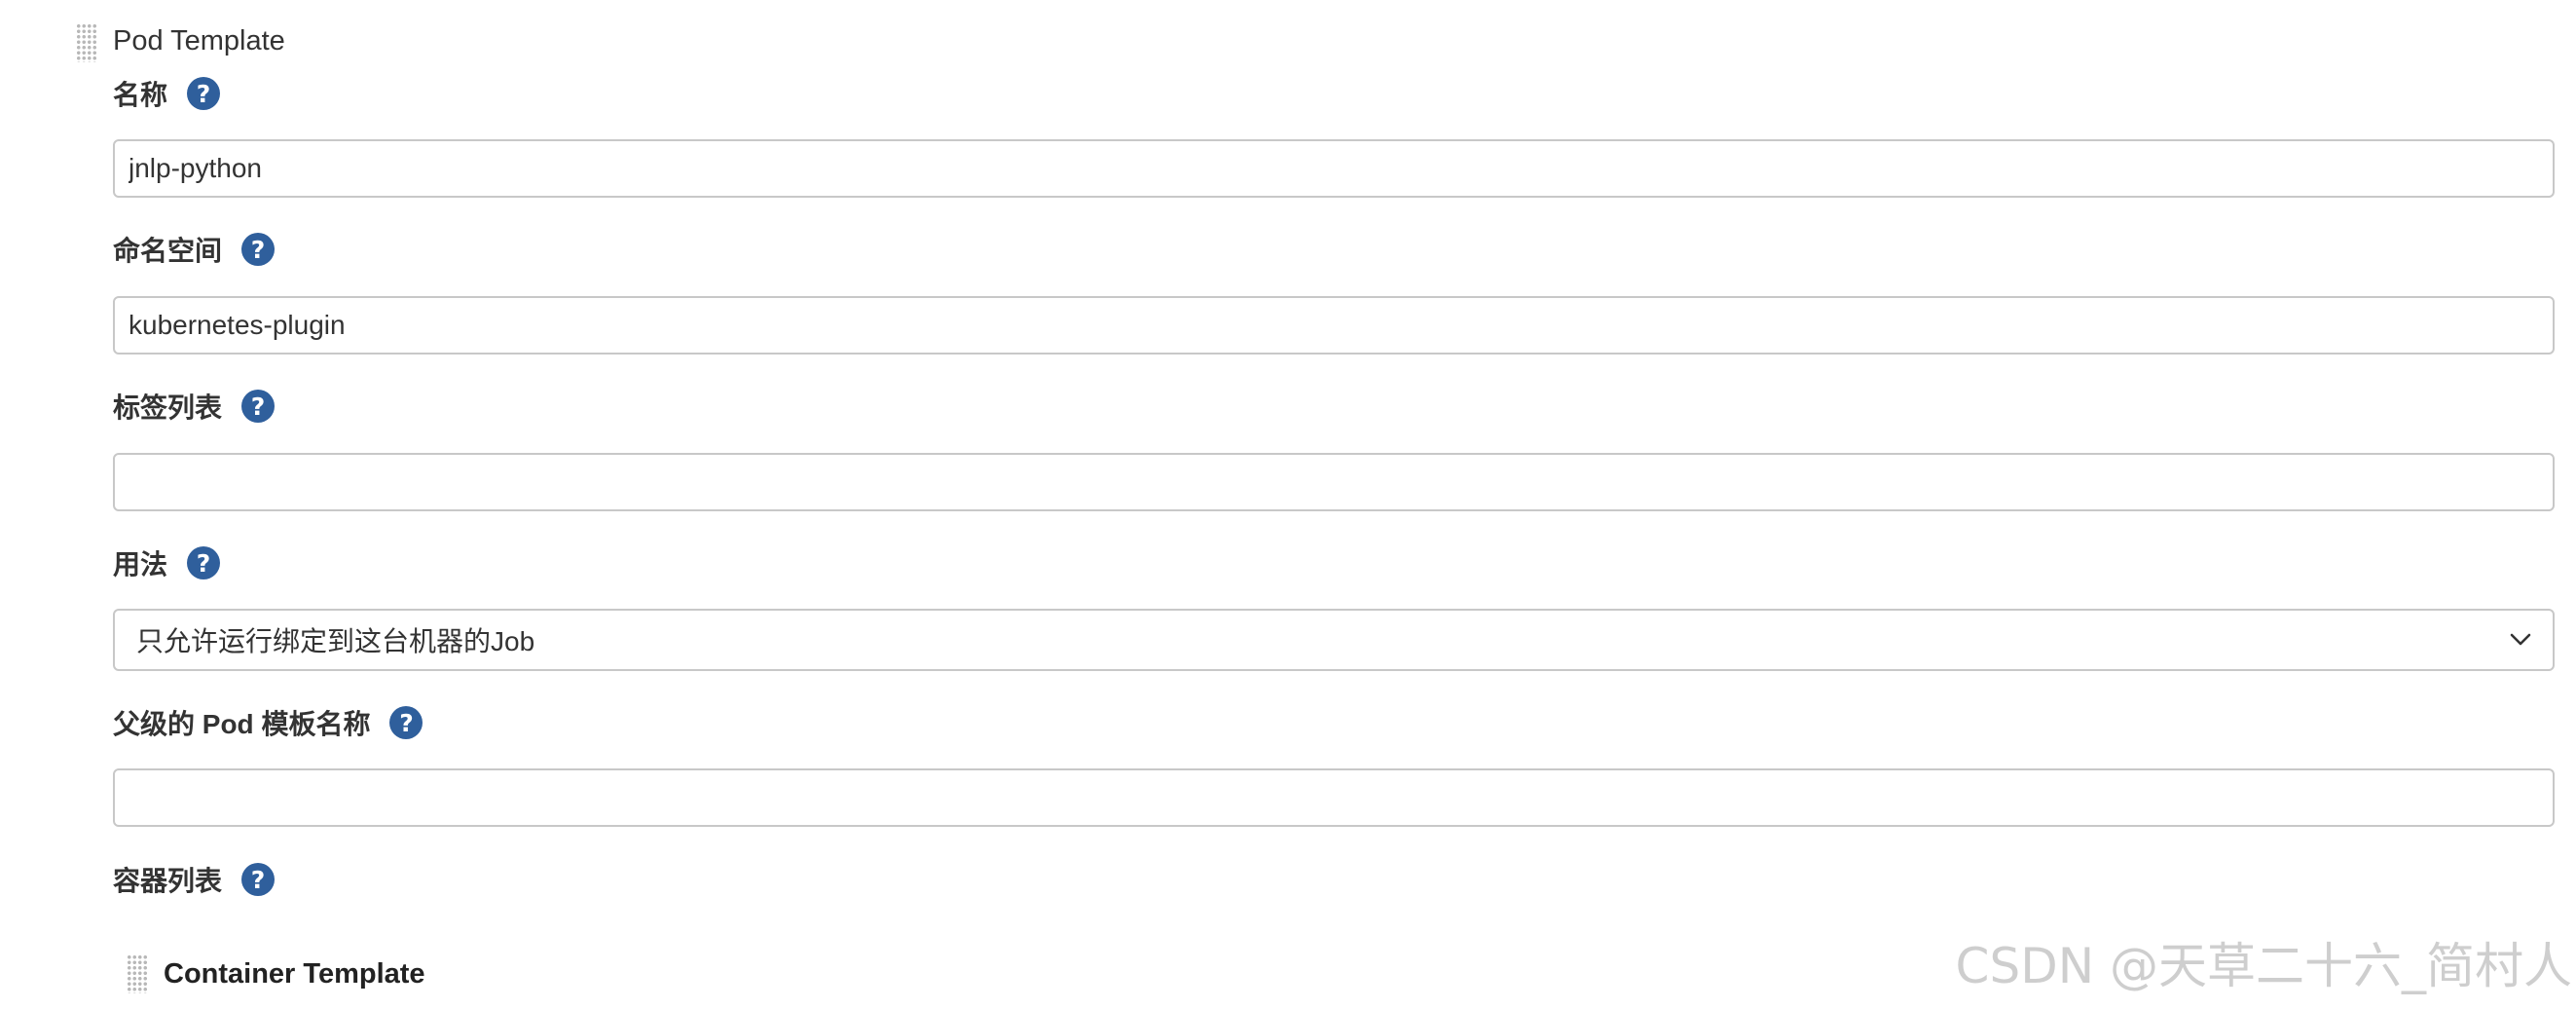 The image size is (2576, 1009). I want to click on chevron-down-icon, so click(2520, 640).